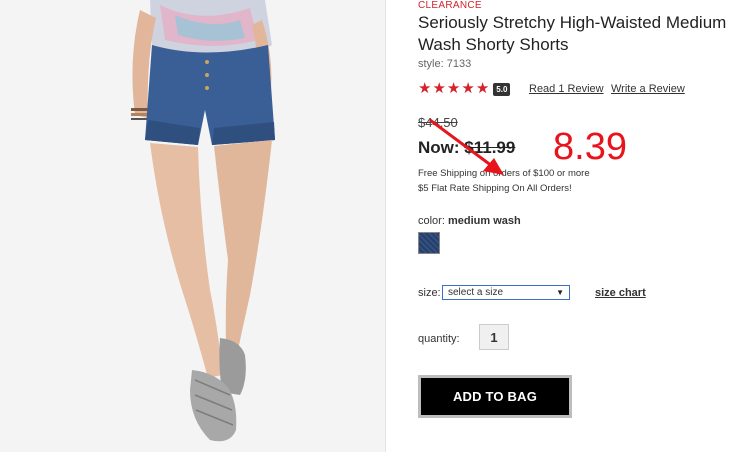 The width and height of the screenshot is (754, 452). I want to click on product-style-number: style: 7133, so click(445, 64).